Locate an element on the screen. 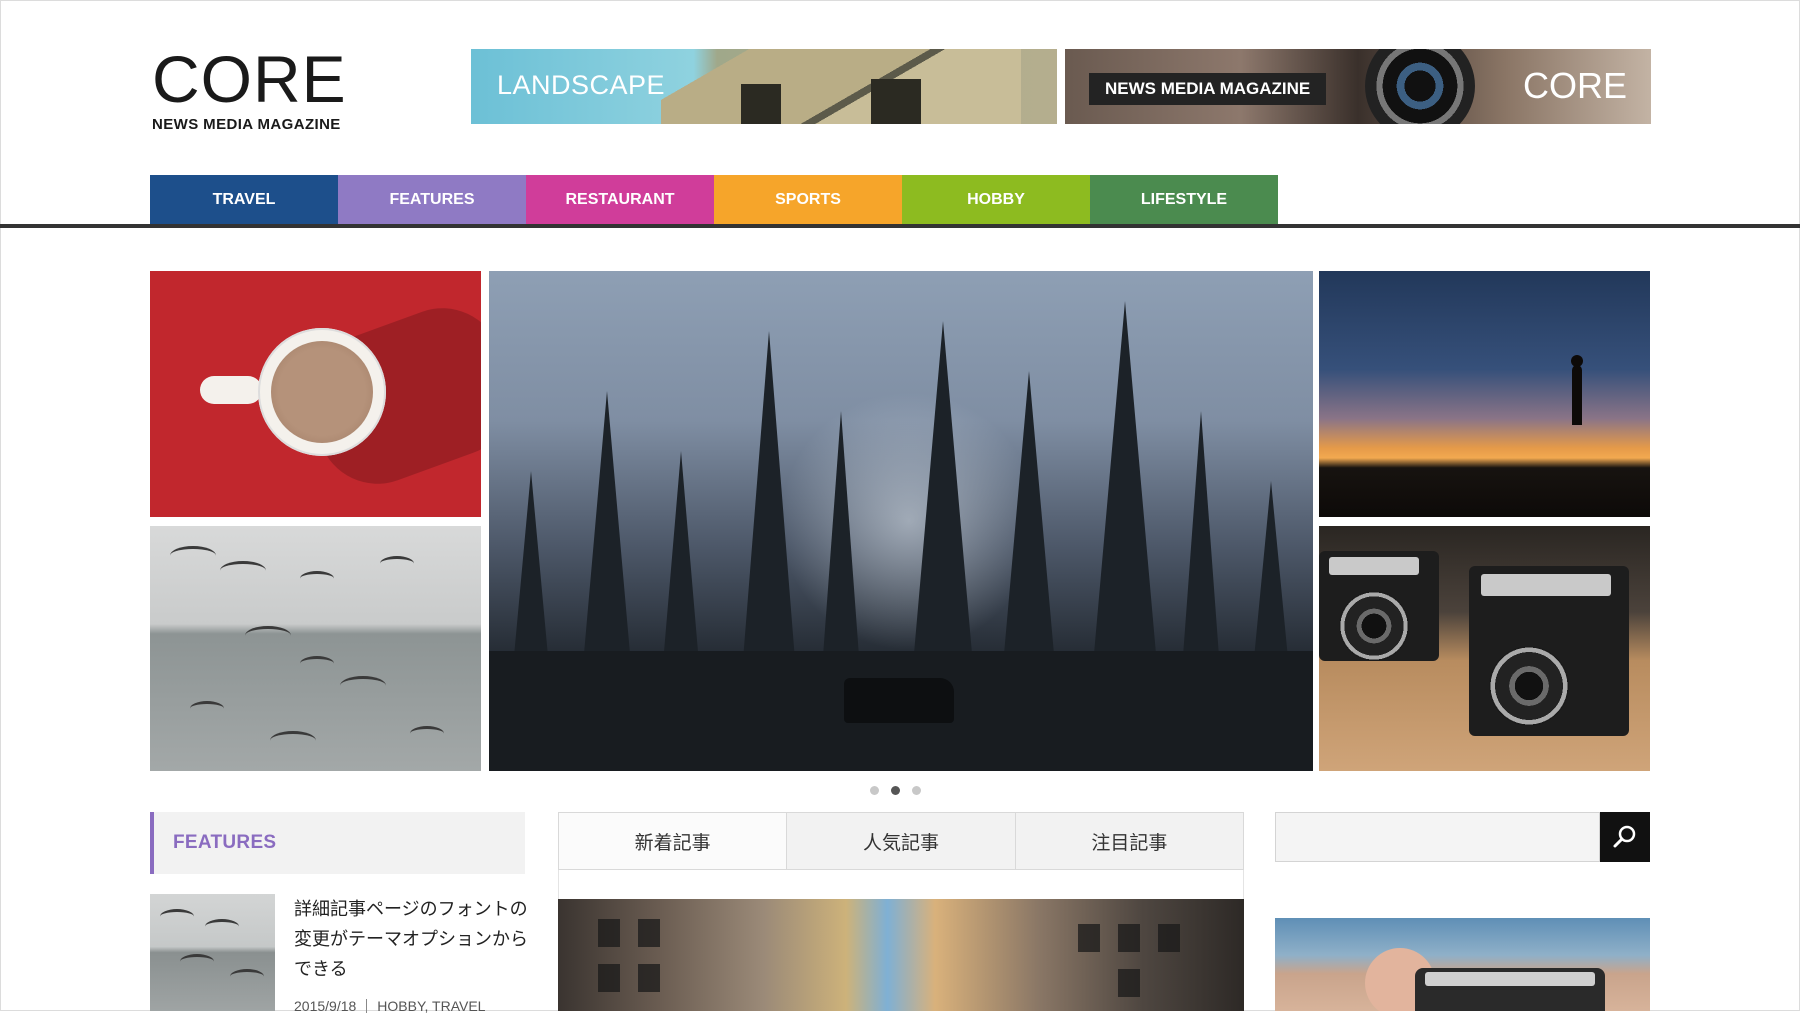 This screenshot has height=1014, width=1800. nav-item-features: FEATURES is located at coordinates (432, 200).